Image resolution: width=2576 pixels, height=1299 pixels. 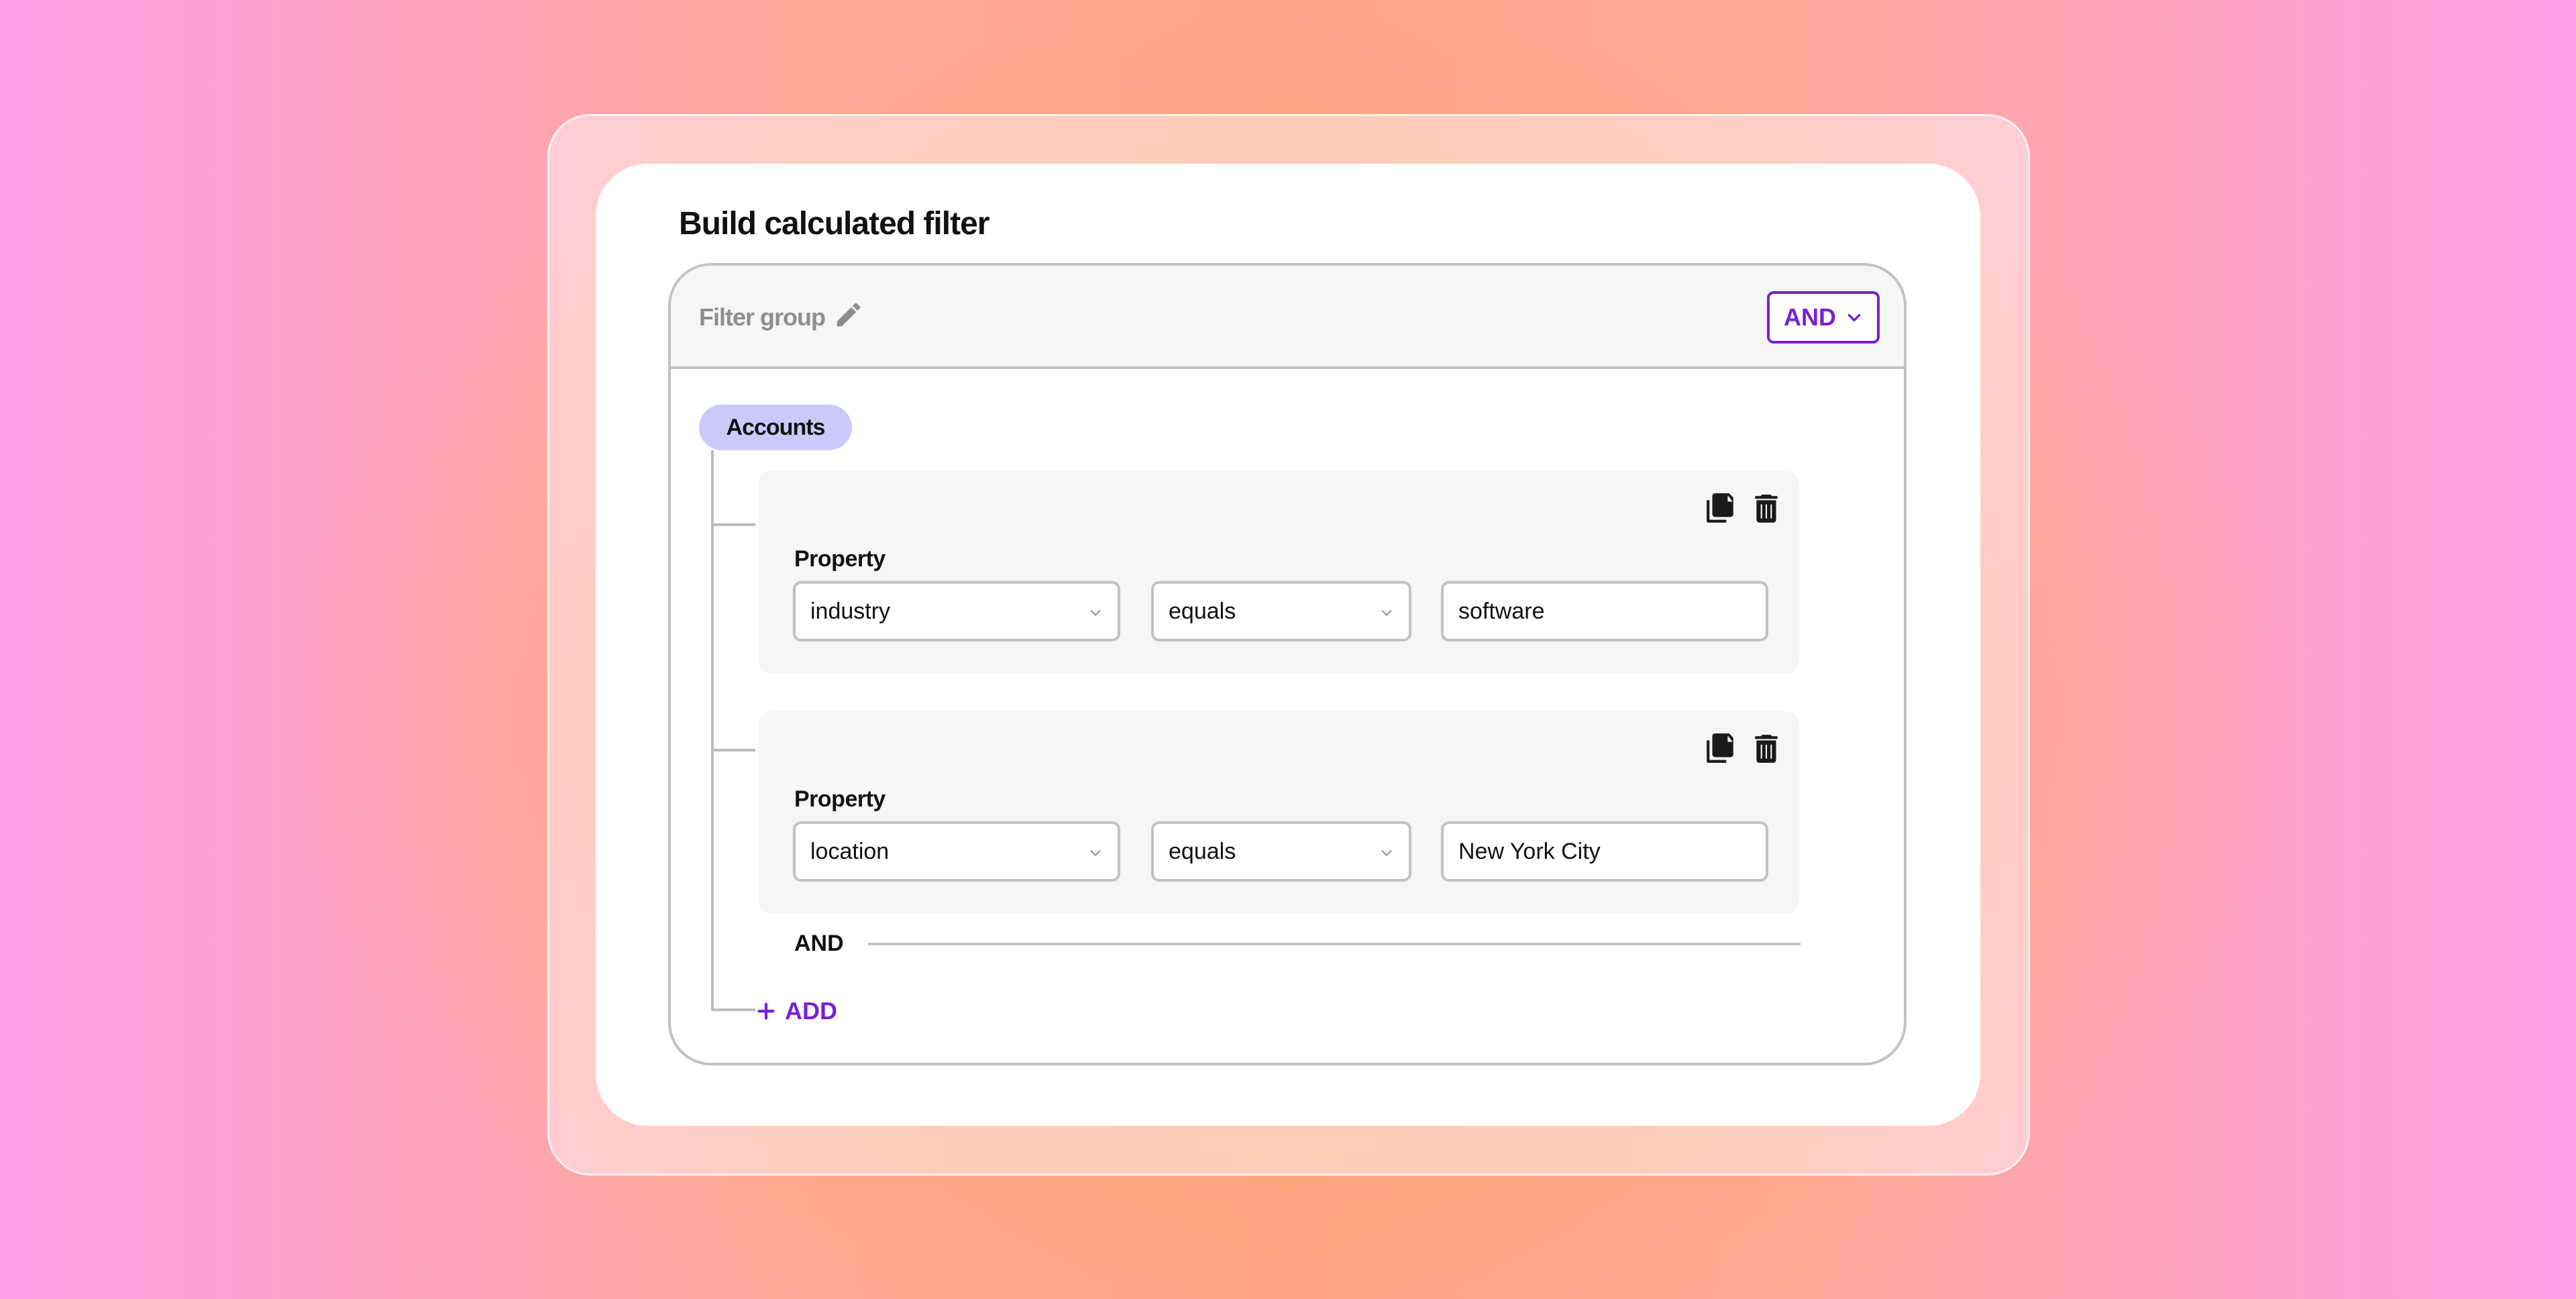 I want to click on value-input: software, so click(x=1604, y=611).